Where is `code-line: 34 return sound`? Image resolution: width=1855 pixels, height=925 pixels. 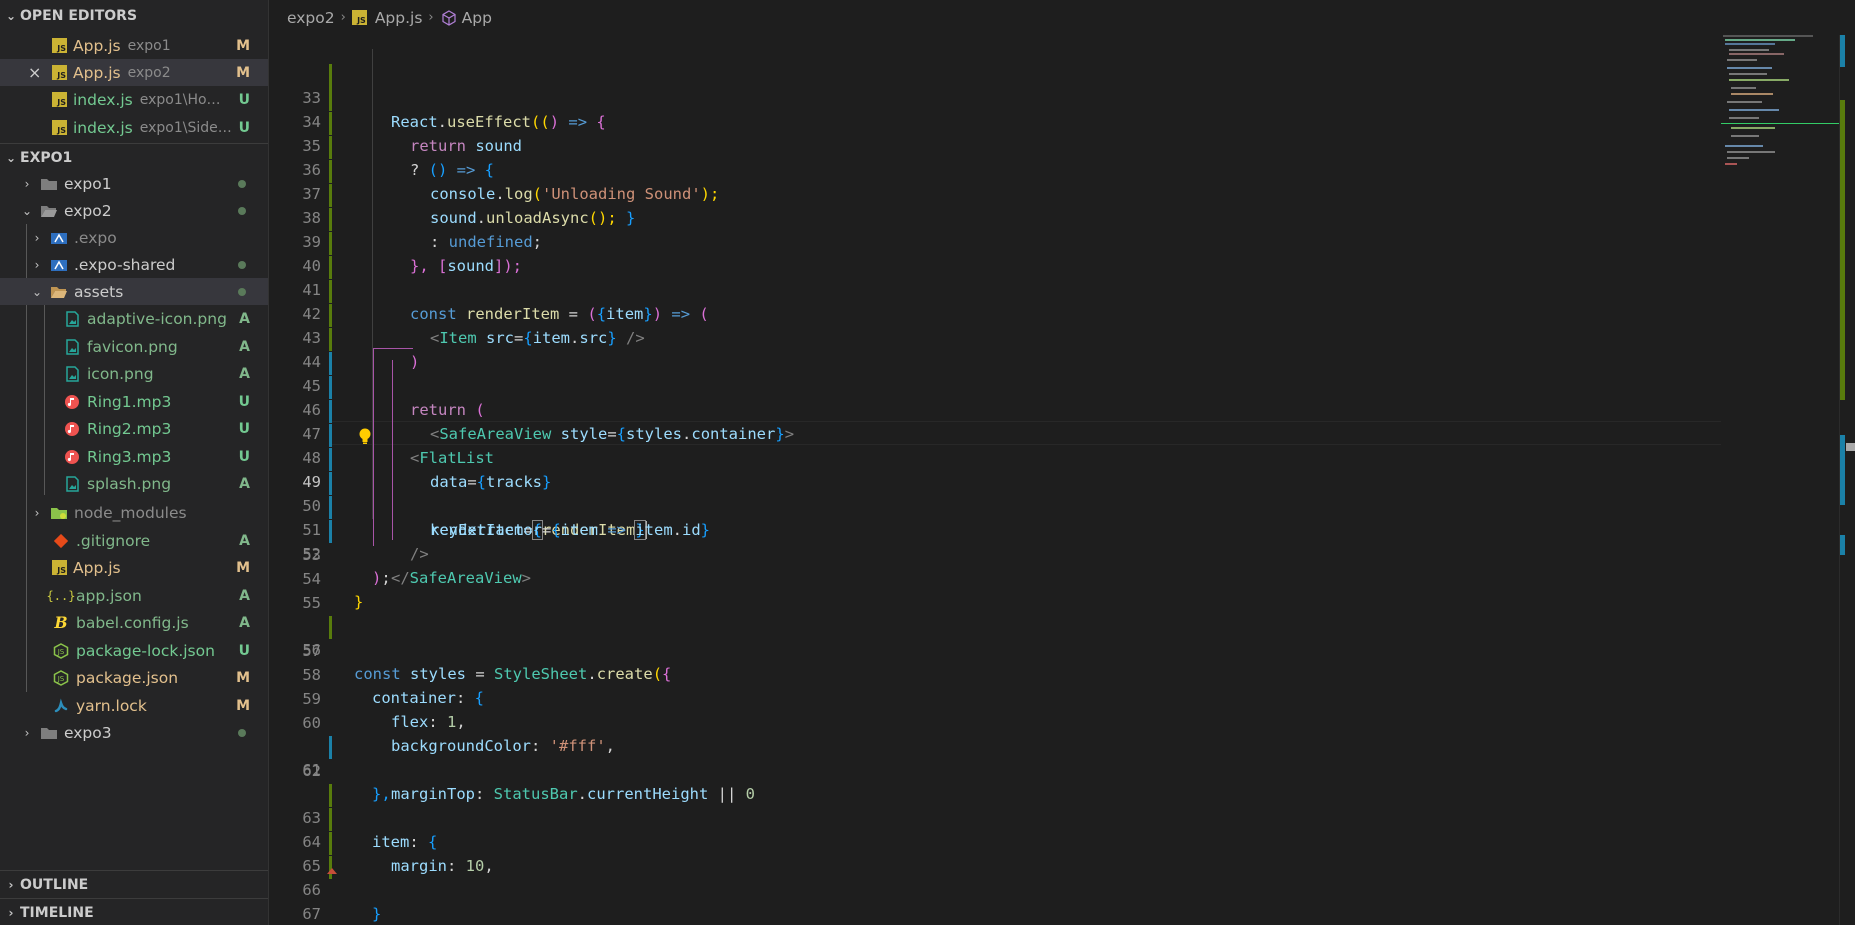 code-line: 34 return sound is located at coordinates (995, 109).